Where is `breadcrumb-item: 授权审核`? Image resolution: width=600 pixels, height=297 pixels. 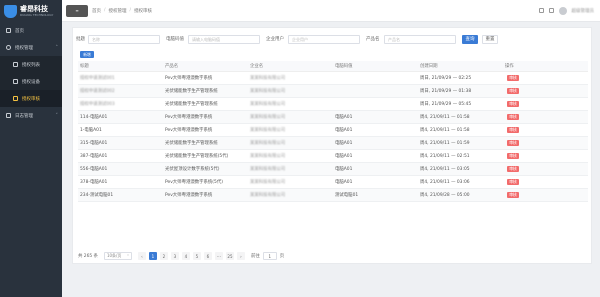 breadcrumb-item: 授权审核 is located at coordinates (143, 11).